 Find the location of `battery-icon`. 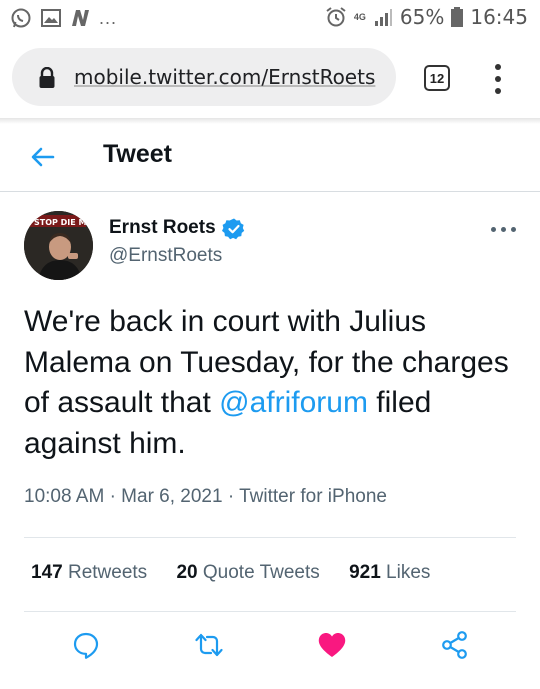

battery-icon is located at coordinates (457, 17).